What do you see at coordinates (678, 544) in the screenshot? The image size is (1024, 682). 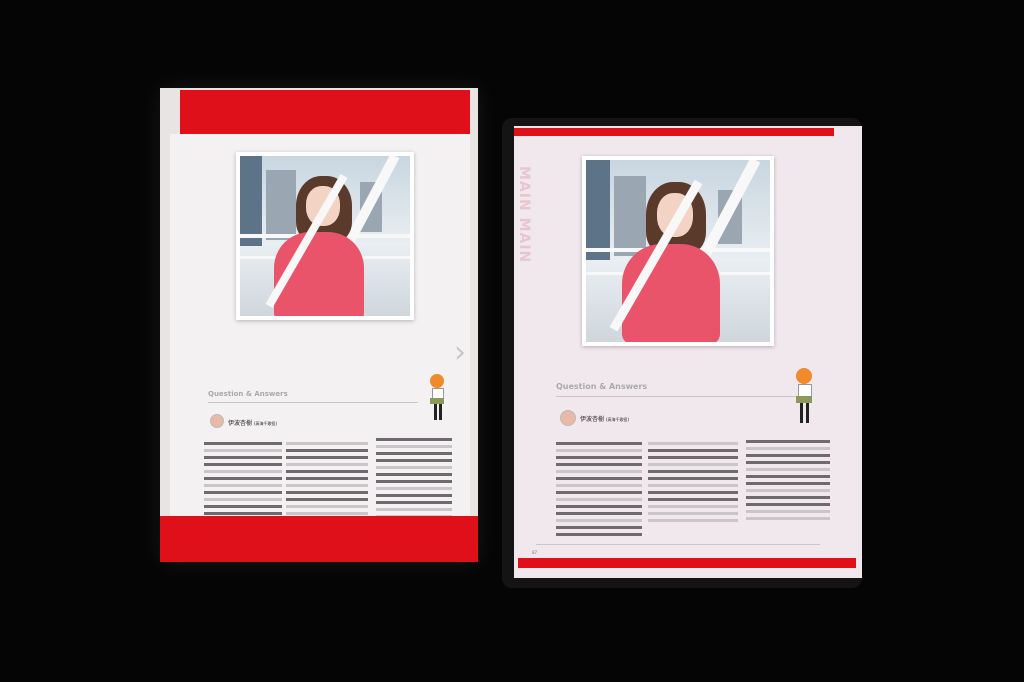 I see `footer-divider` at bounding box center [678, 544].